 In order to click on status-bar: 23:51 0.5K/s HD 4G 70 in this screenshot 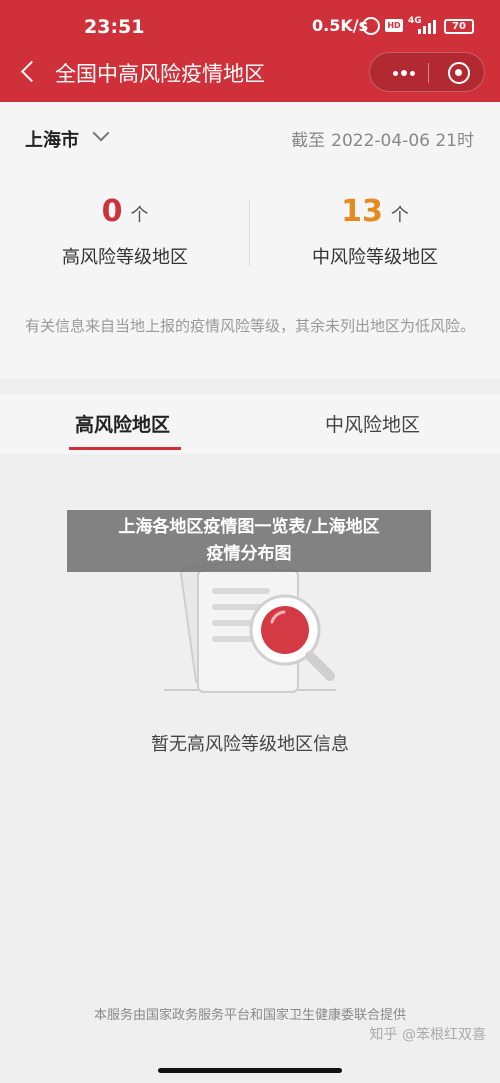, I will do `click(250, 24)`.